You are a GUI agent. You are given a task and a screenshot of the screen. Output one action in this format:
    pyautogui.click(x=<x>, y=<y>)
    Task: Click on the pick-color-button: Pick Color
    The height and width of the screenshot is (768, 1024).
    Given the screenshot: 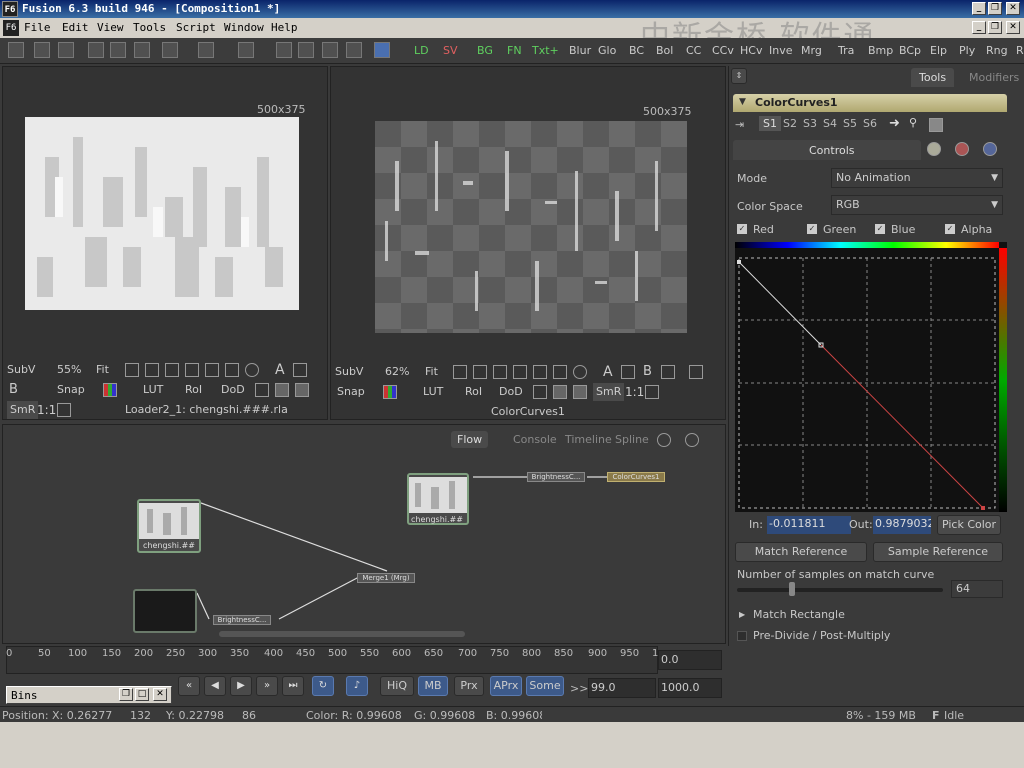 What is the action you would take?
    pyautogui.click(x=969, y=525)
    